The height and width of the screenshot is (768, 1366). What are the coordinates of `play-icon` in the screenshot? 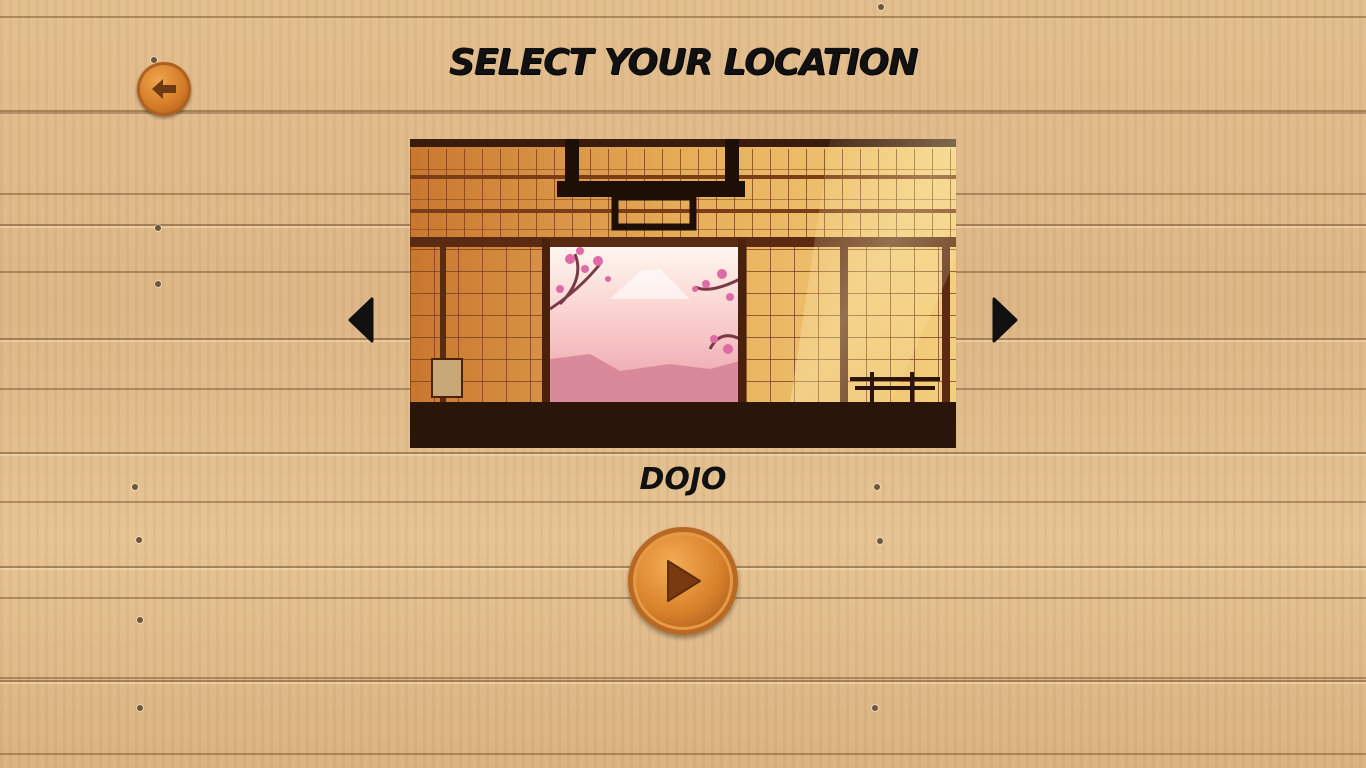 It's located at (684, 581).